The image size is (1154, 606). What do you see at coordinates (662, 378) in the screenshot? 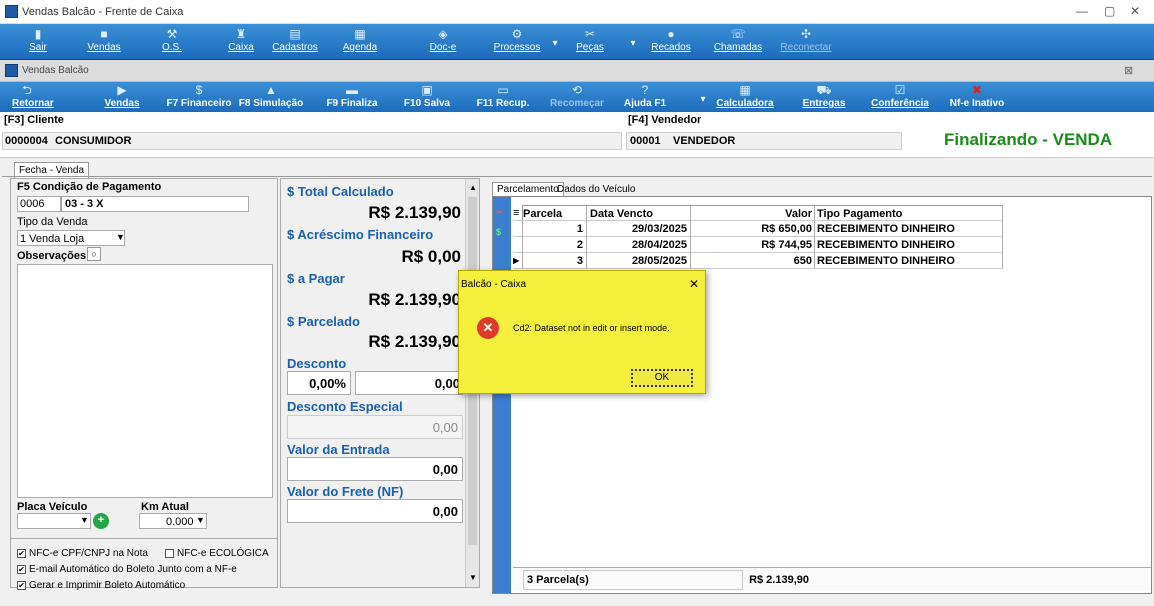
I see `ok-button: OK` at bounding box center [662, 378].